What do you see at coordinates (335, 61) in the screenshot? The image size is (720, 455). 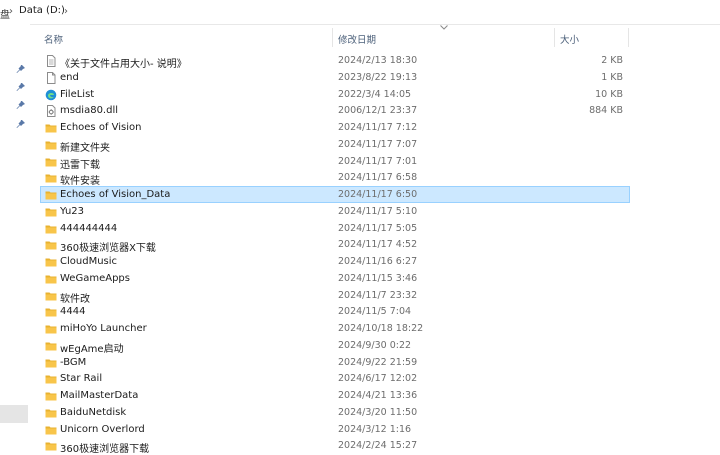 I see `list-item: 《关于文件占用大小- 说明》 2024/2/13 18:30 2 KB` at bounding box center [335, 61].